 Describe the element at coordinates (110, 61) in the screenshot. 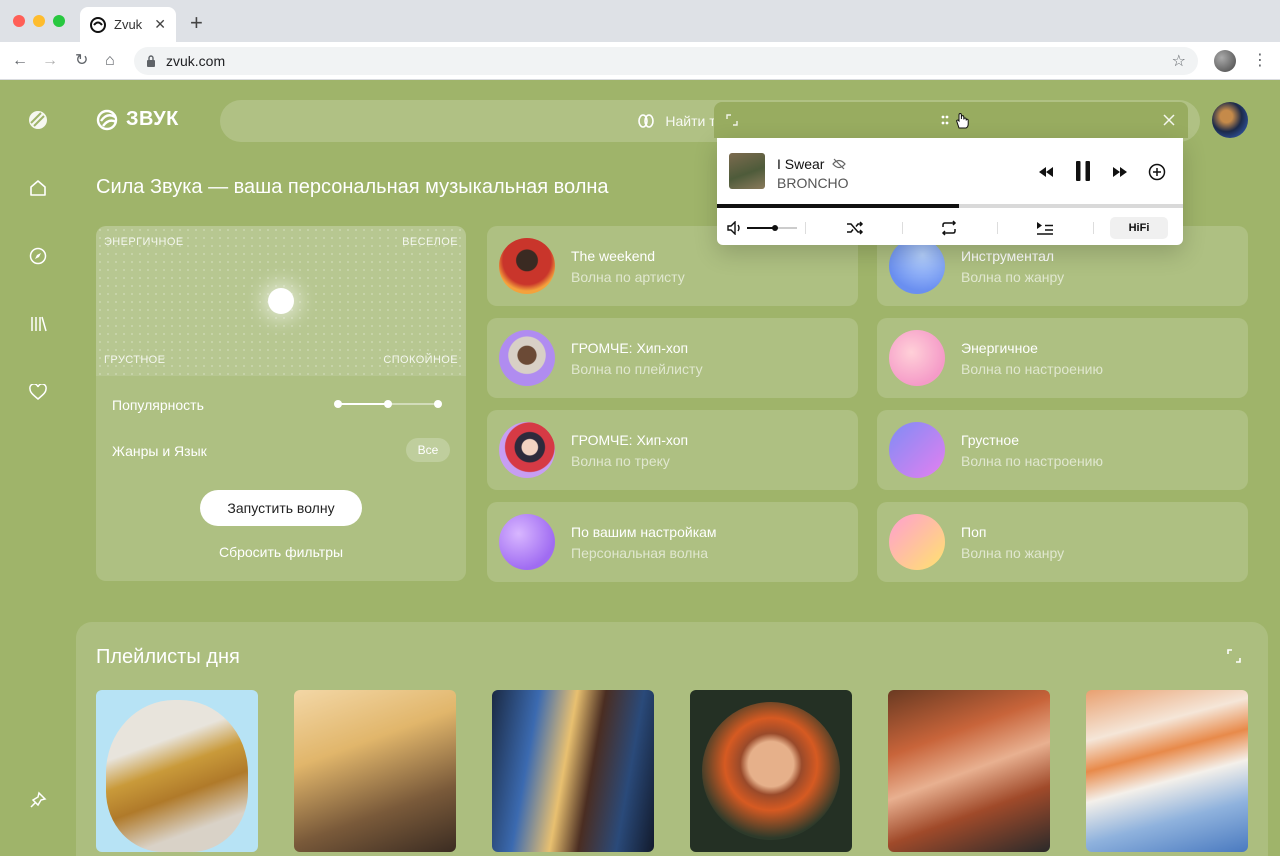

I see `home-icon: ⌂` at that location.